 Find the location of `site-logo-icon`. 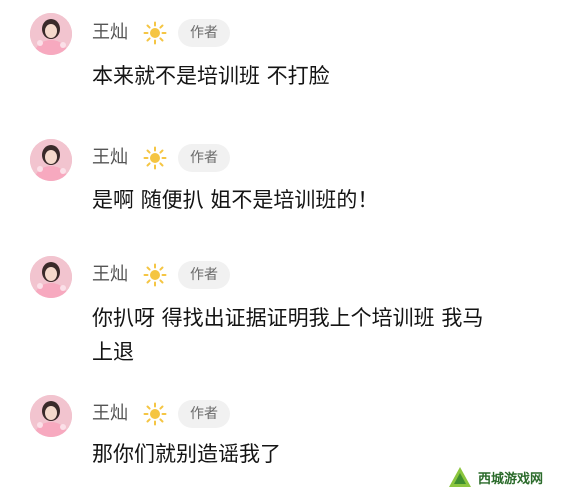

site-logo-icon is located at coordinates (459, 477).